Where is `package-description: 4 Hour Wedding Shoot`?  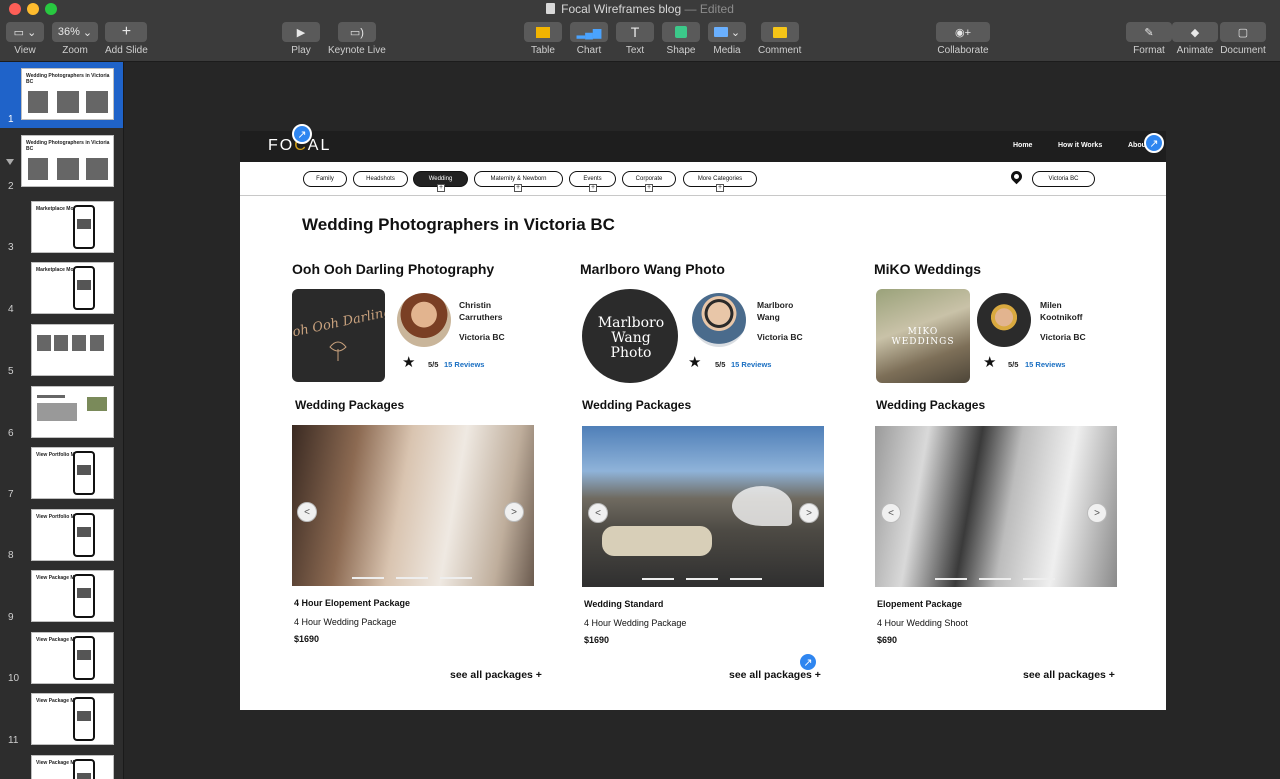 package-description: 4 Hour Wedding Shoot is located at coordinates (922, 623).